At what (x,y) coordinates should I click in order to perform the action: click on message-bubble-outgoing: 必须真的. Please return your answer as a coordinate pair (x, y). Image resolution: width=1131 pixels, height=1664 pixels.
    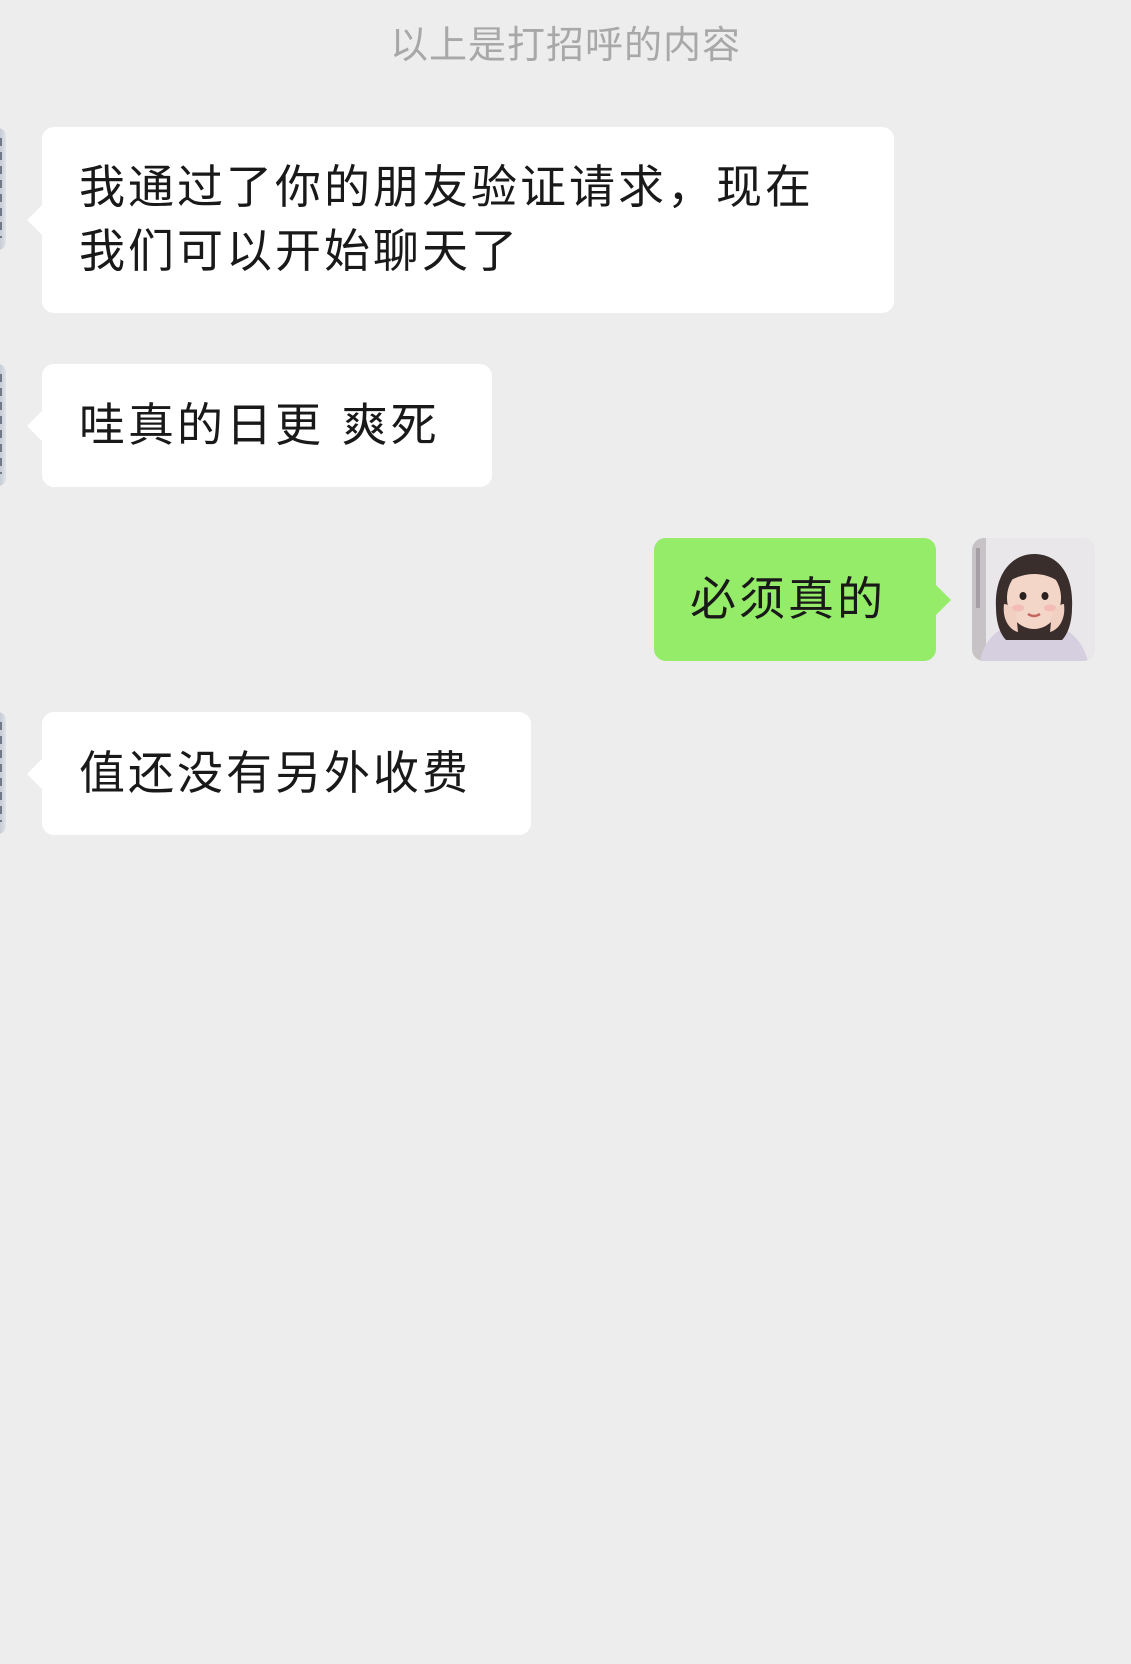
    Looking at the image, I should click on (802, 599).